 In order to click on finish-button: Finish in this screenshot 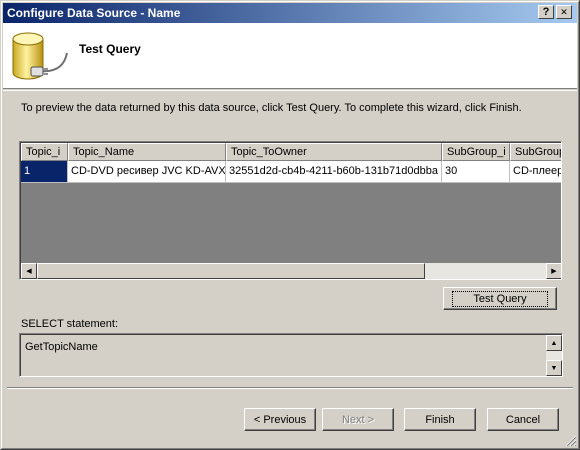, I will do `click(440, 419)`.